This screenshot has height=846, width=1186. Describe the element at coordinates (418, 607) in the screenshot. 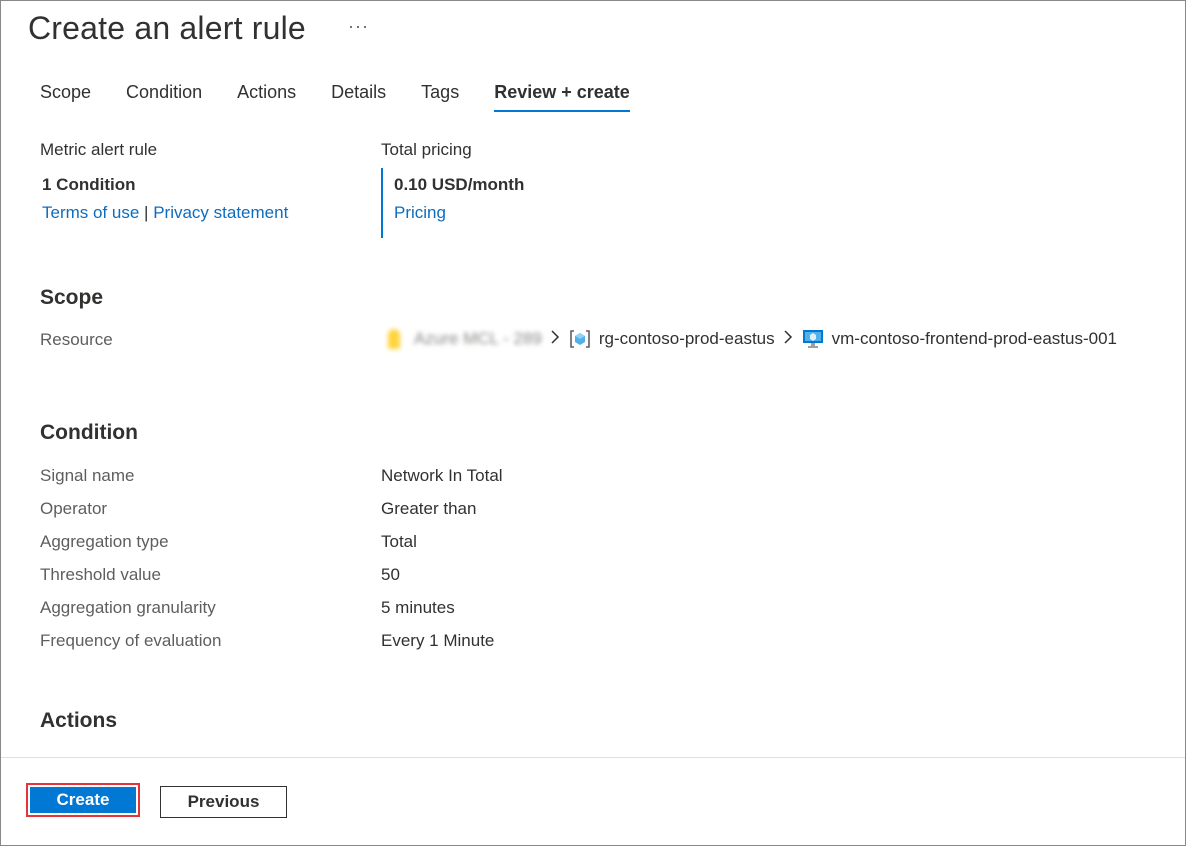

I see `aggregation-granularity-value: 5 minutes` at that location.